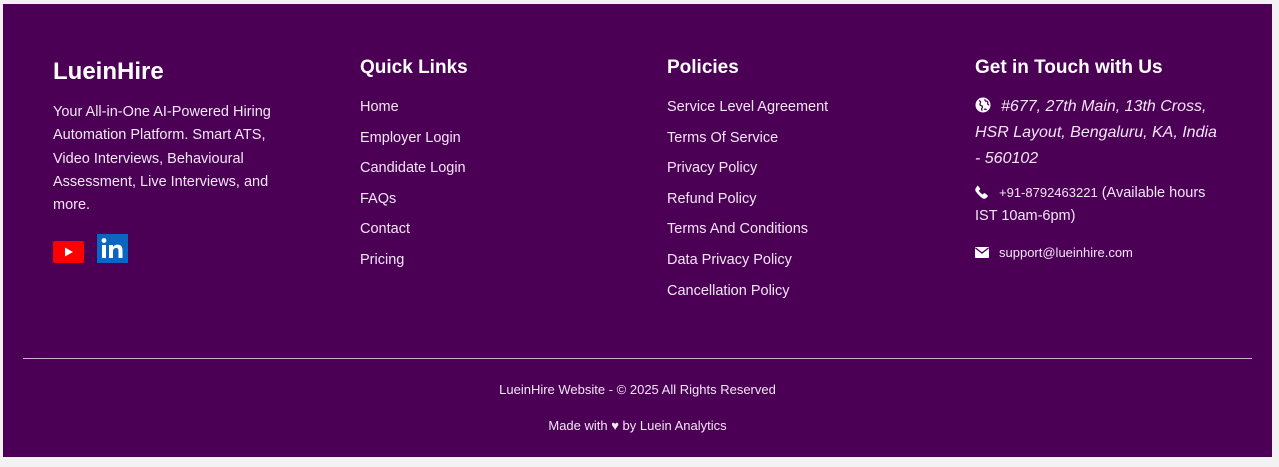 This screenshot has height=467, width=1279. Describe the element at coordinates (413, 205) in the screenshot. I see `quick-link-faqs: FAQs` at that location.